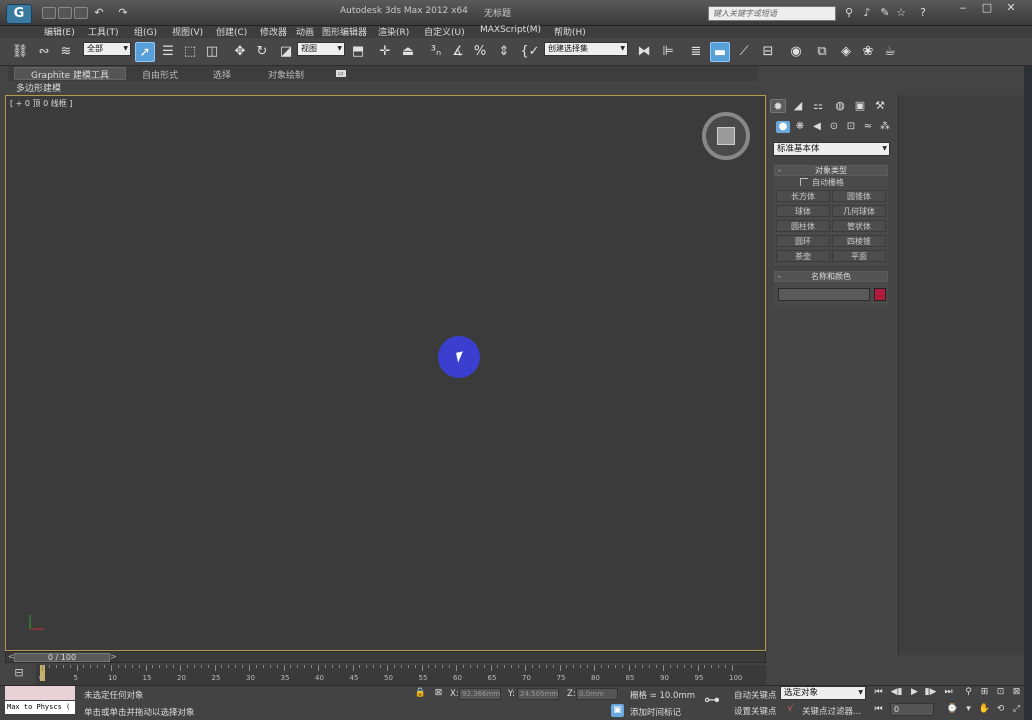 This screenshot has height=720, width=1032. Describe the element at coordinates (923, 13) in the screenshot. I see `help-icon: ?` at that location.